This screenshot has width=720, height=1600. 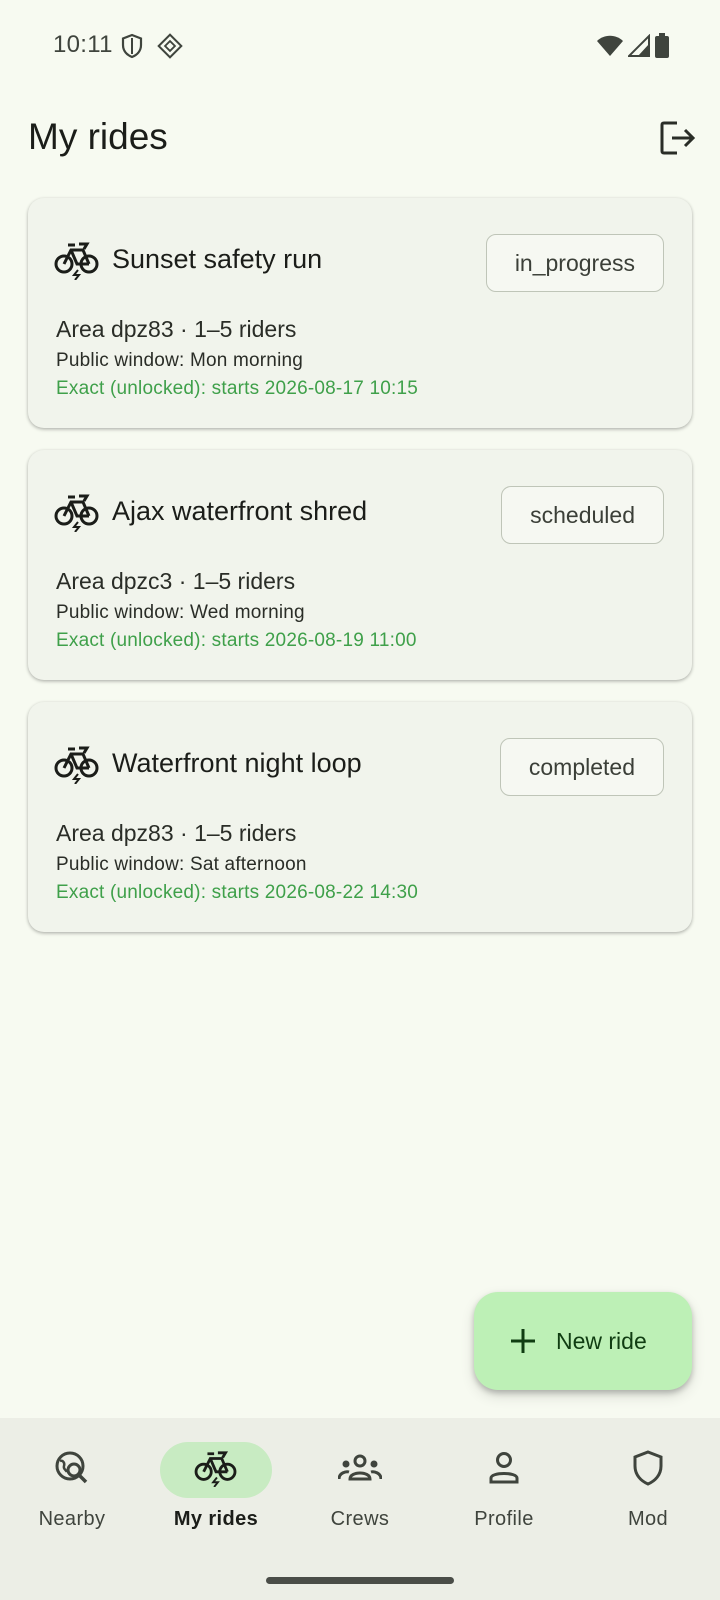 I want to click on ride-title: Waterfront night loop, so click(x=237, y=763).